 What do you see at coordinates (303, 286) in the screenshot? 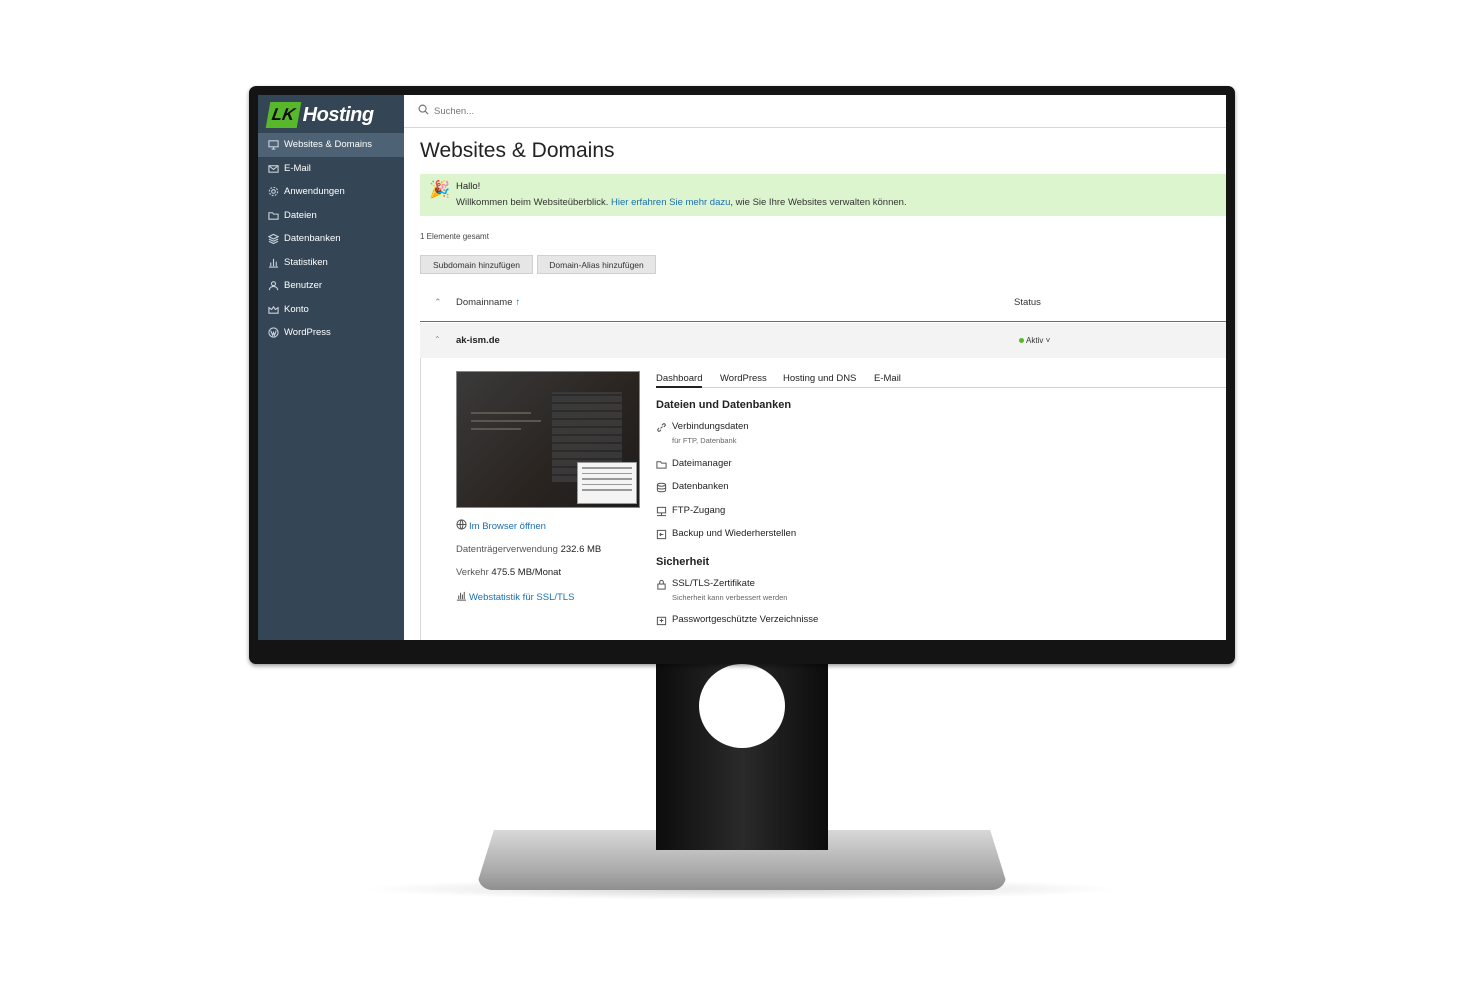
I see `sidebar-item-label: Benutzer` at bounding box center [303, 286].